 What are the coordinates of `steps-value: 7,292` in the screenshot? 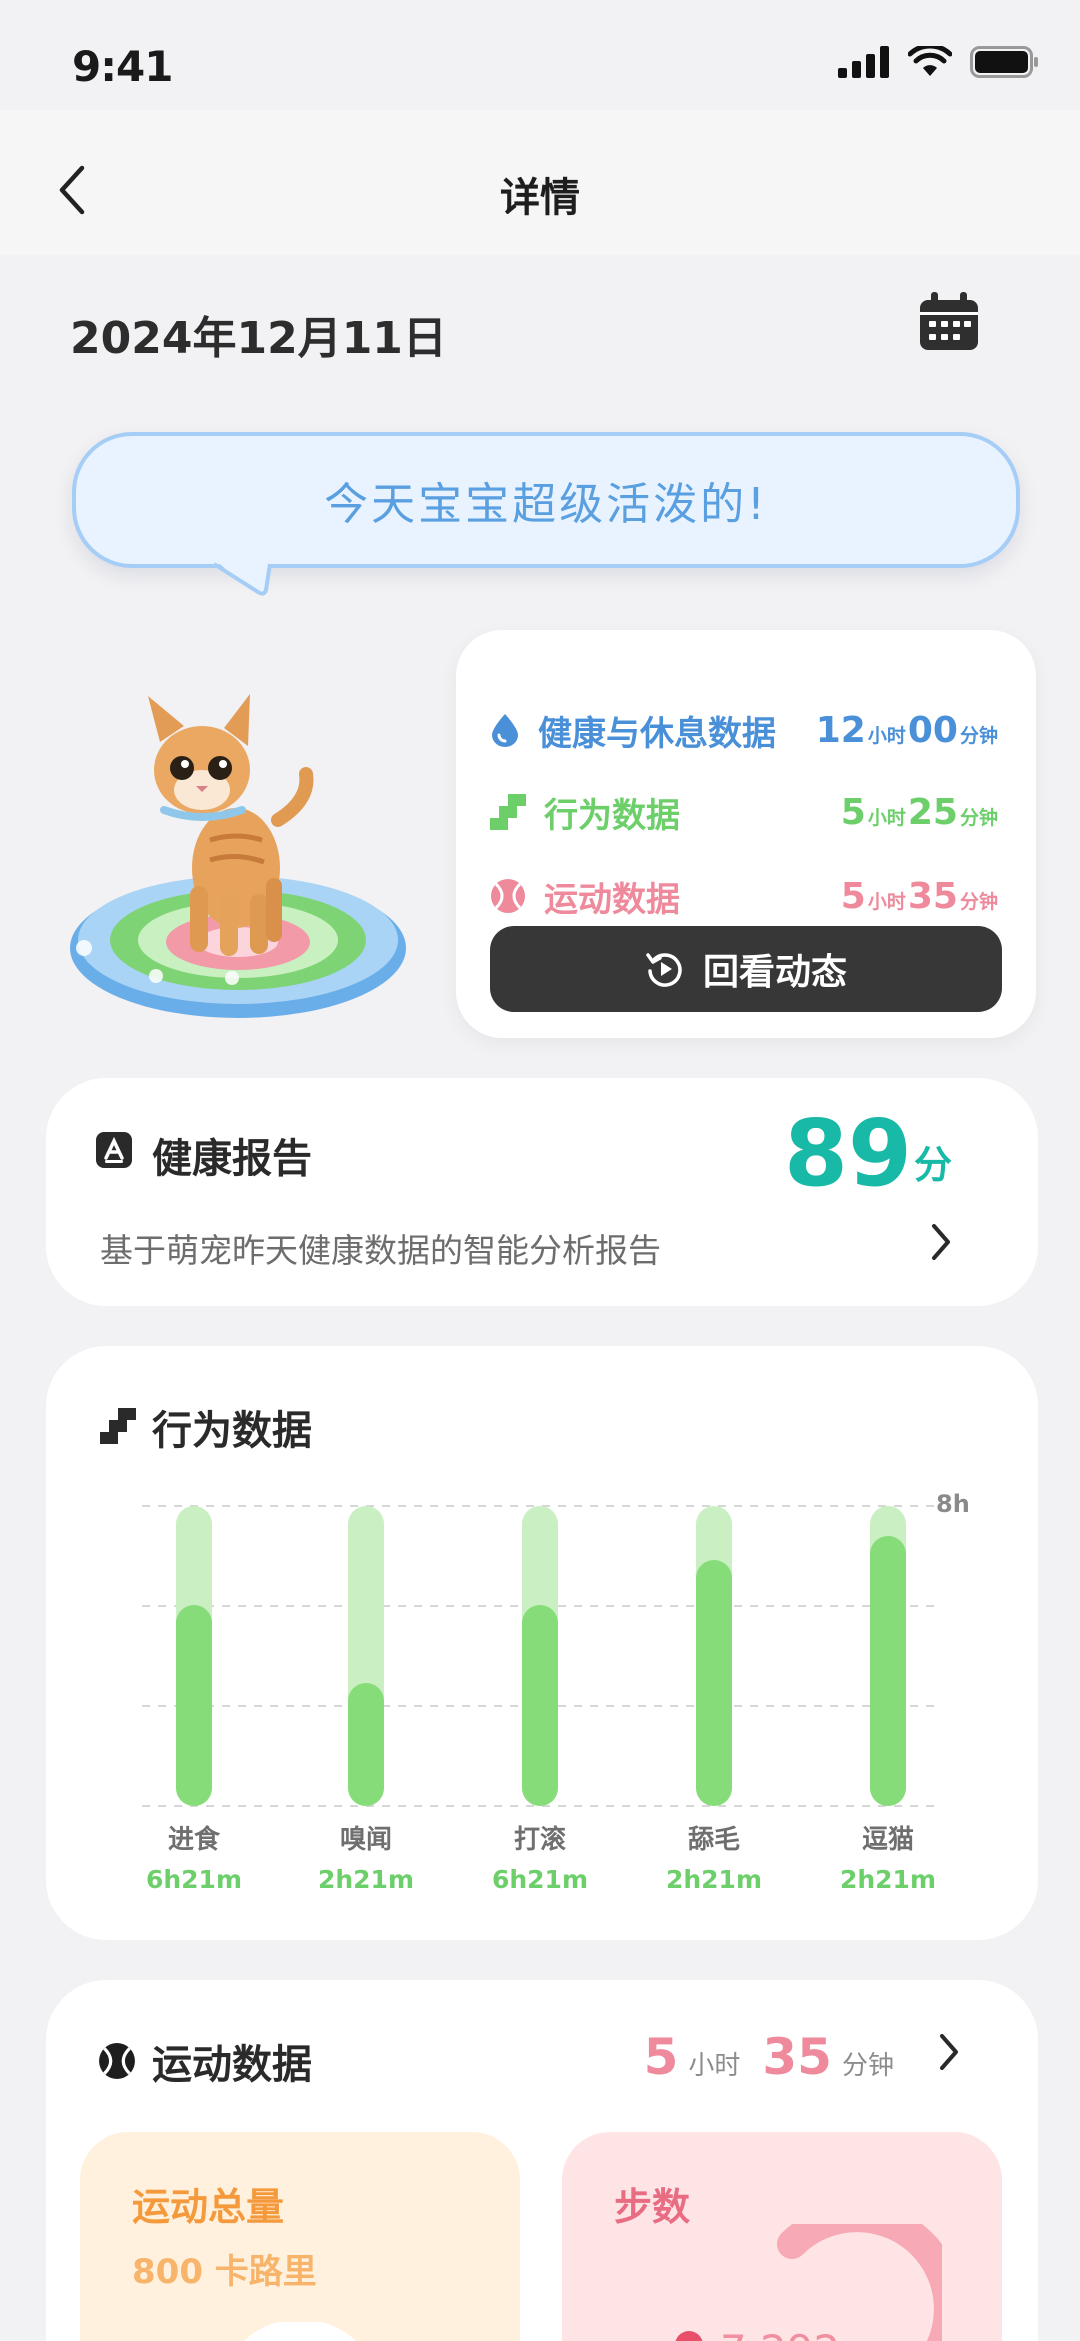 It's located at (780, 2333).